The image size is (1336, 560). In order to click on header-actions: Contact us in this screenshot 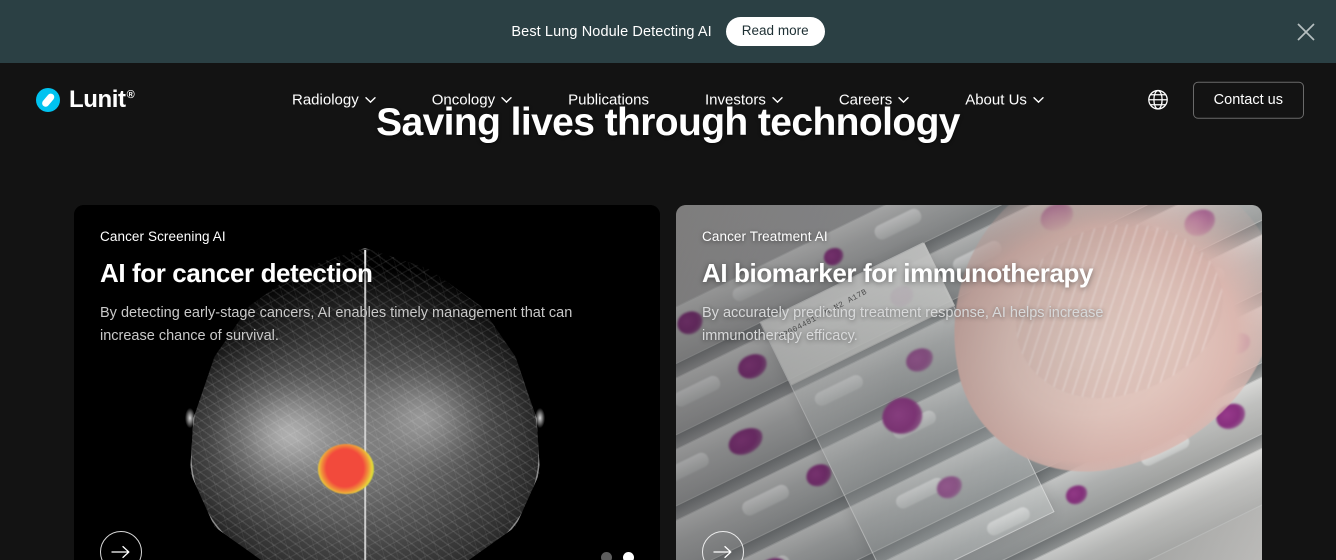, I will do `click(1224, 100)`.